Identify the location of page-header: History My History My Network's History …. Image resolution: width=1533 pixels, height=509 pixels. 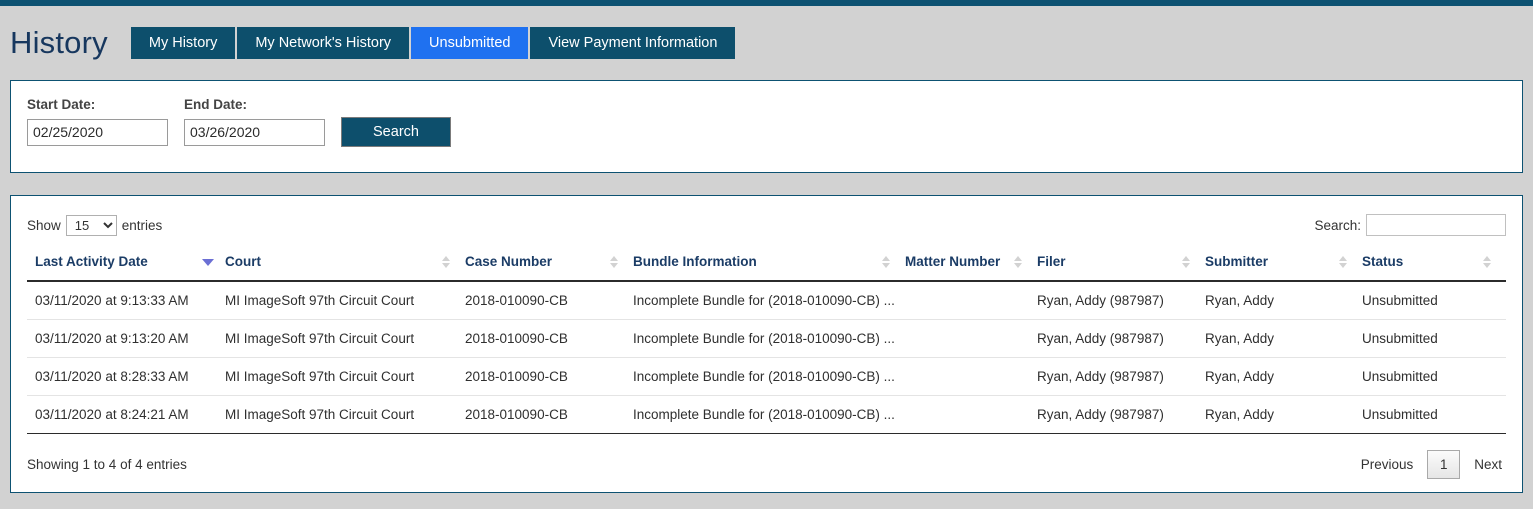
(766, 43).